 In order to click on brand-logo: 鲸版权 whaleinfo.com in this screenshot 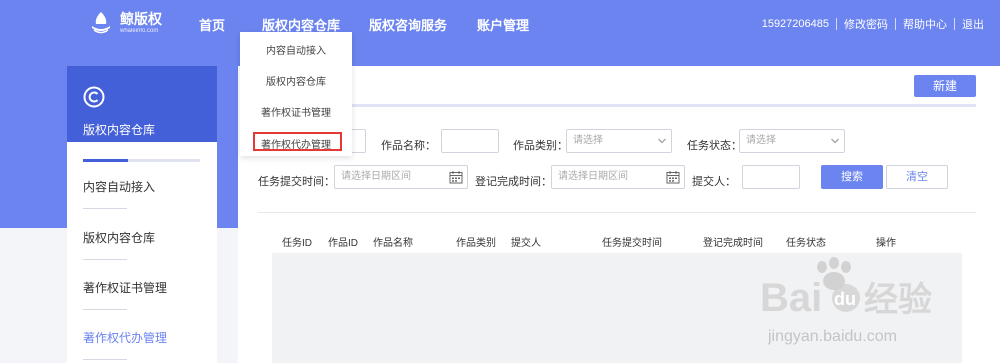, I will do `click(125, 23)`.